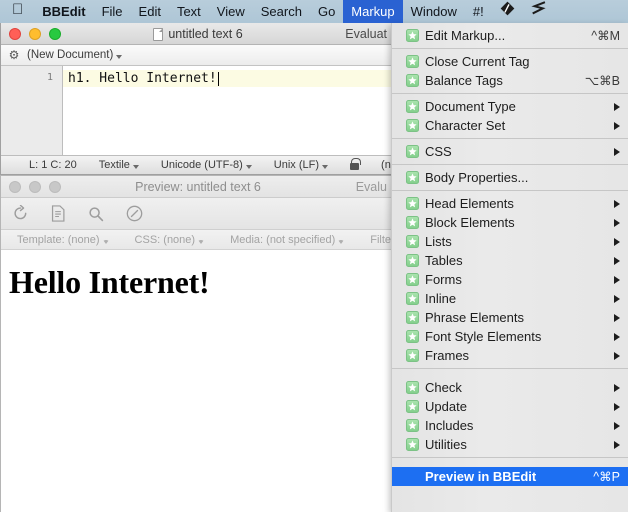 Image resolution: width=628 pixels, height=512 pixels. What do you see at coordinates (510, 298) in the screenshot?
I see `menu-item-inline: Inline` at bounding box center [510, 298].